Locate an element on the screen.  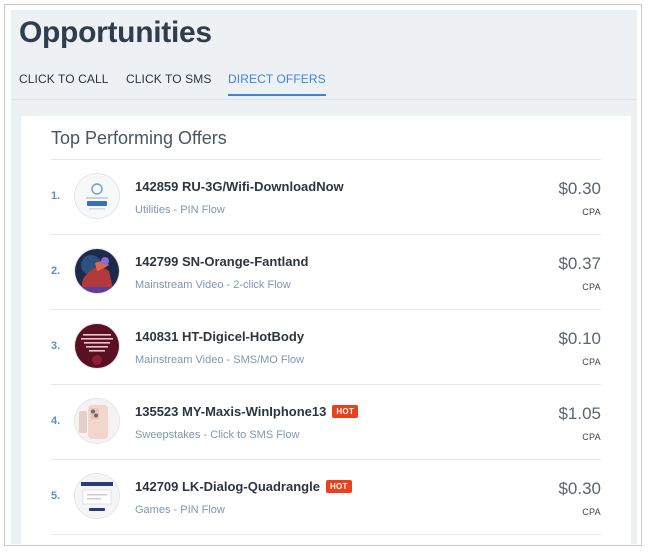
offer-name-text: 142859 RU-3G/Wifi-DownloadNow is located at coordinates (239, 186).